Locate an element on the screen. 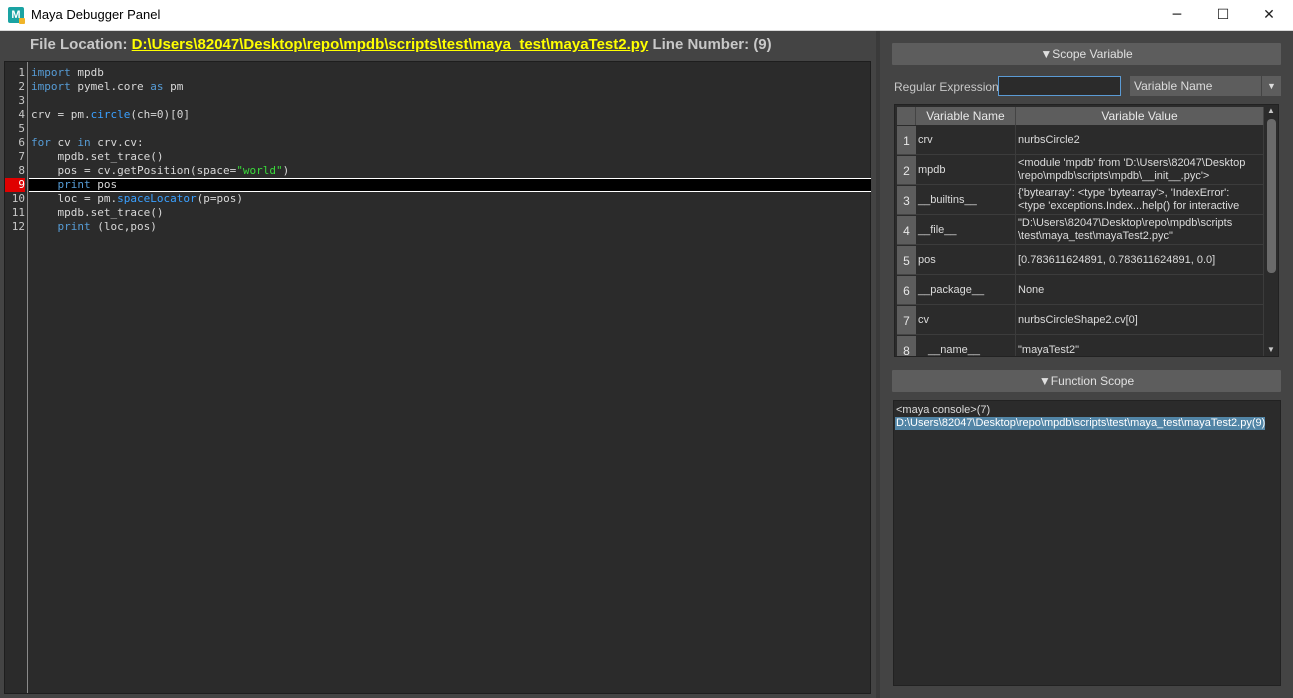  value-line: \repo\mpdb\scripts\mpdb\__init__.pyc'> is located at coordinates (1114, 176).